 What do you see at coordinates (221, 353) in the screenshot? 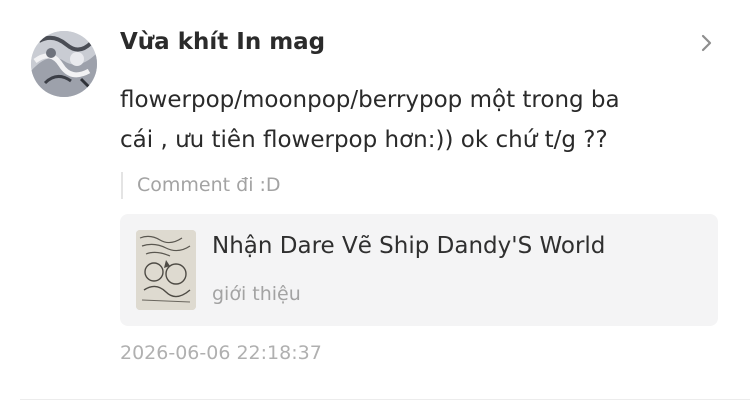
I see `comment-timestamp: 2026-06-06 22:18:37` at bounding box center [221, 353].